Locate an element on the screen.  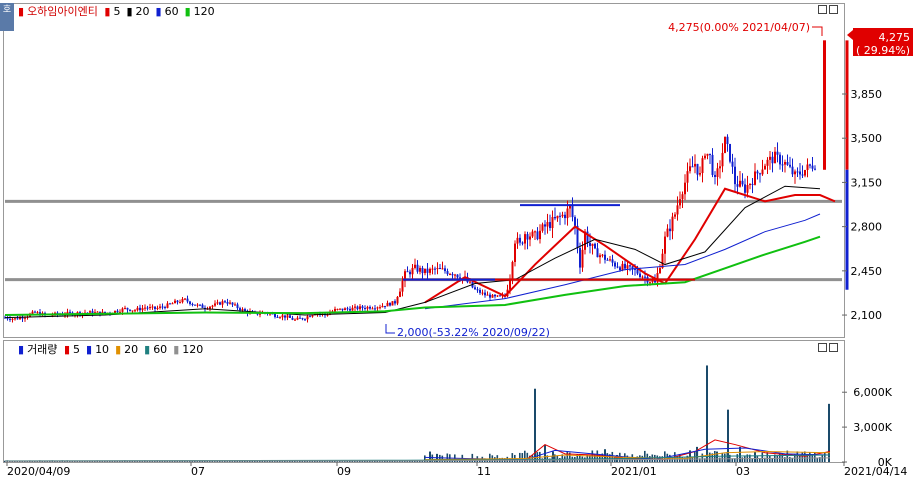
legend-item-120: ▮ 120 is located at coordinates (188, 349).